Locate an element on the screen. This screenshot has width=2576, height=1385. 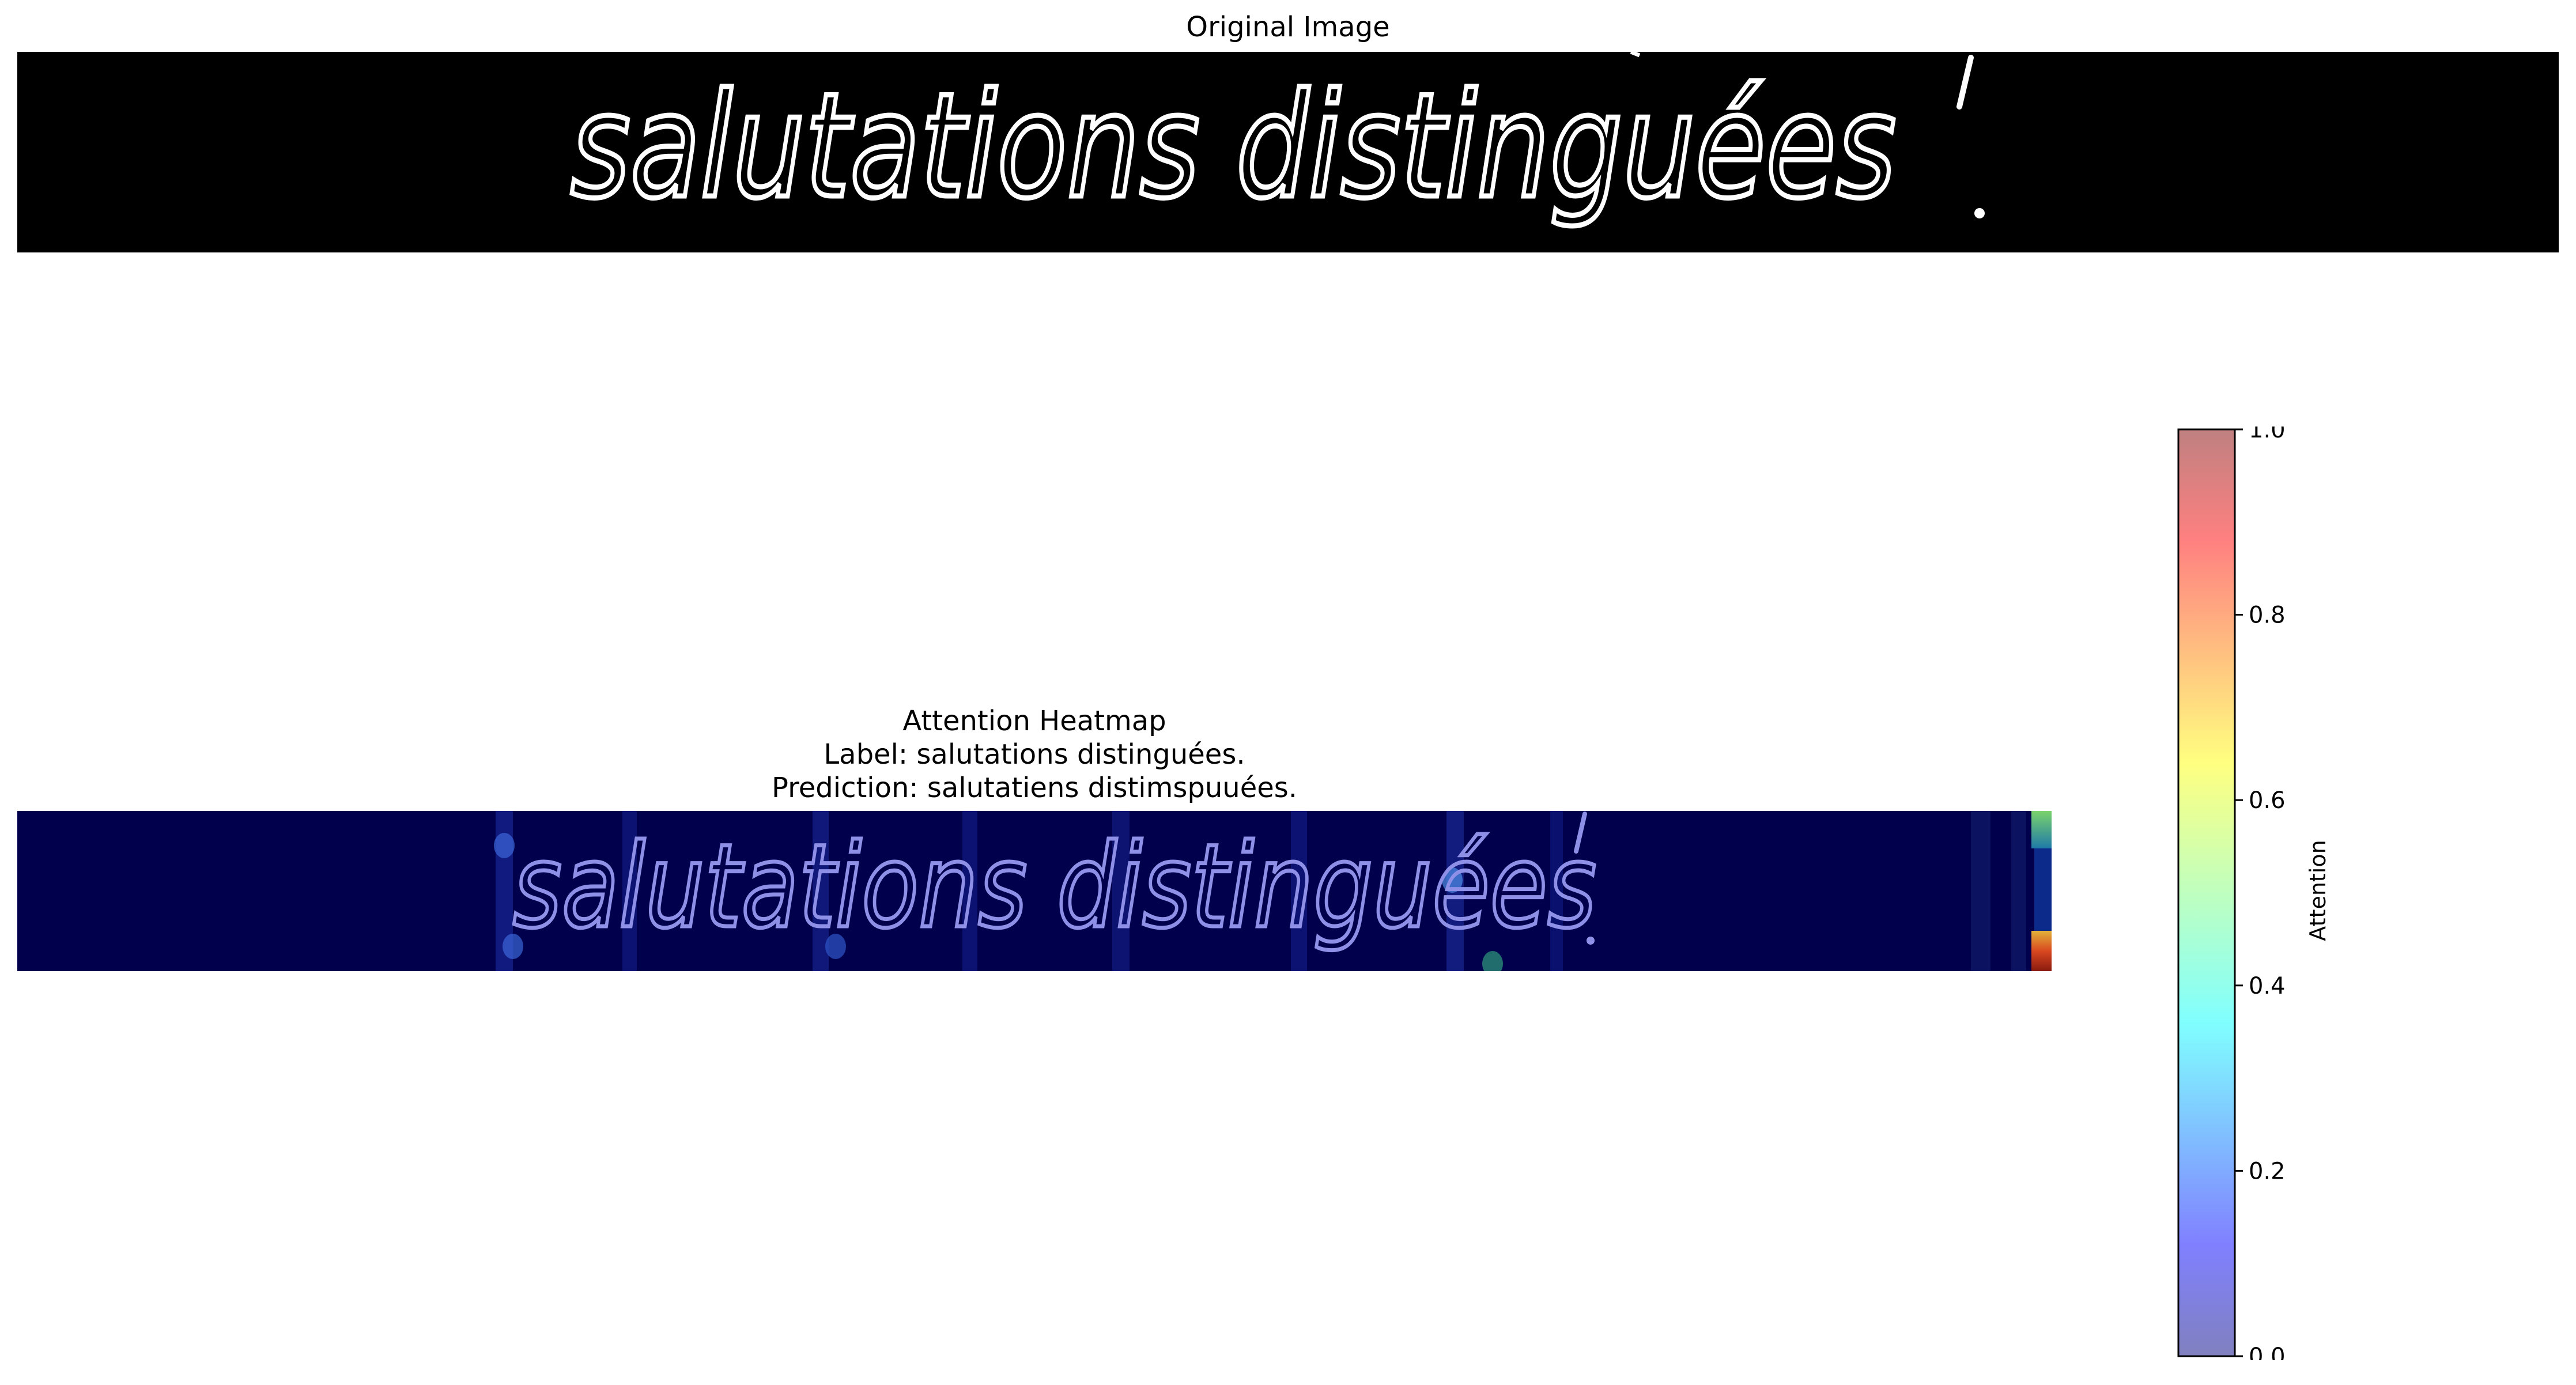
colorbar-tick-label: 0.8 is located at coordinates (2267, 615).